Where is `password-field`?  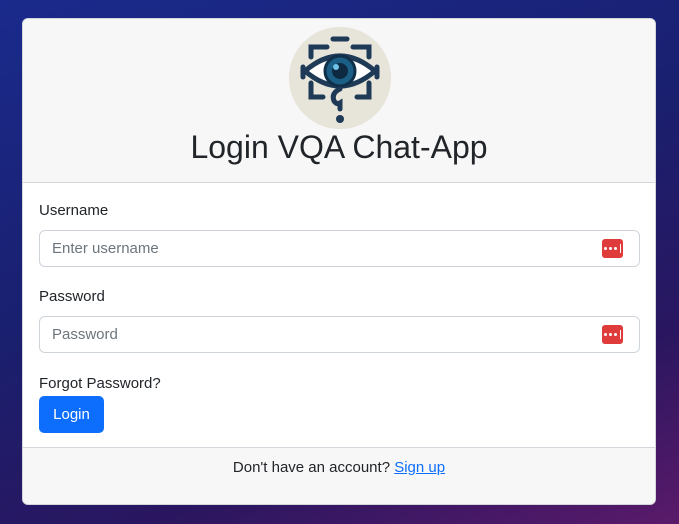 password-field is located at coordinates (339, 334).